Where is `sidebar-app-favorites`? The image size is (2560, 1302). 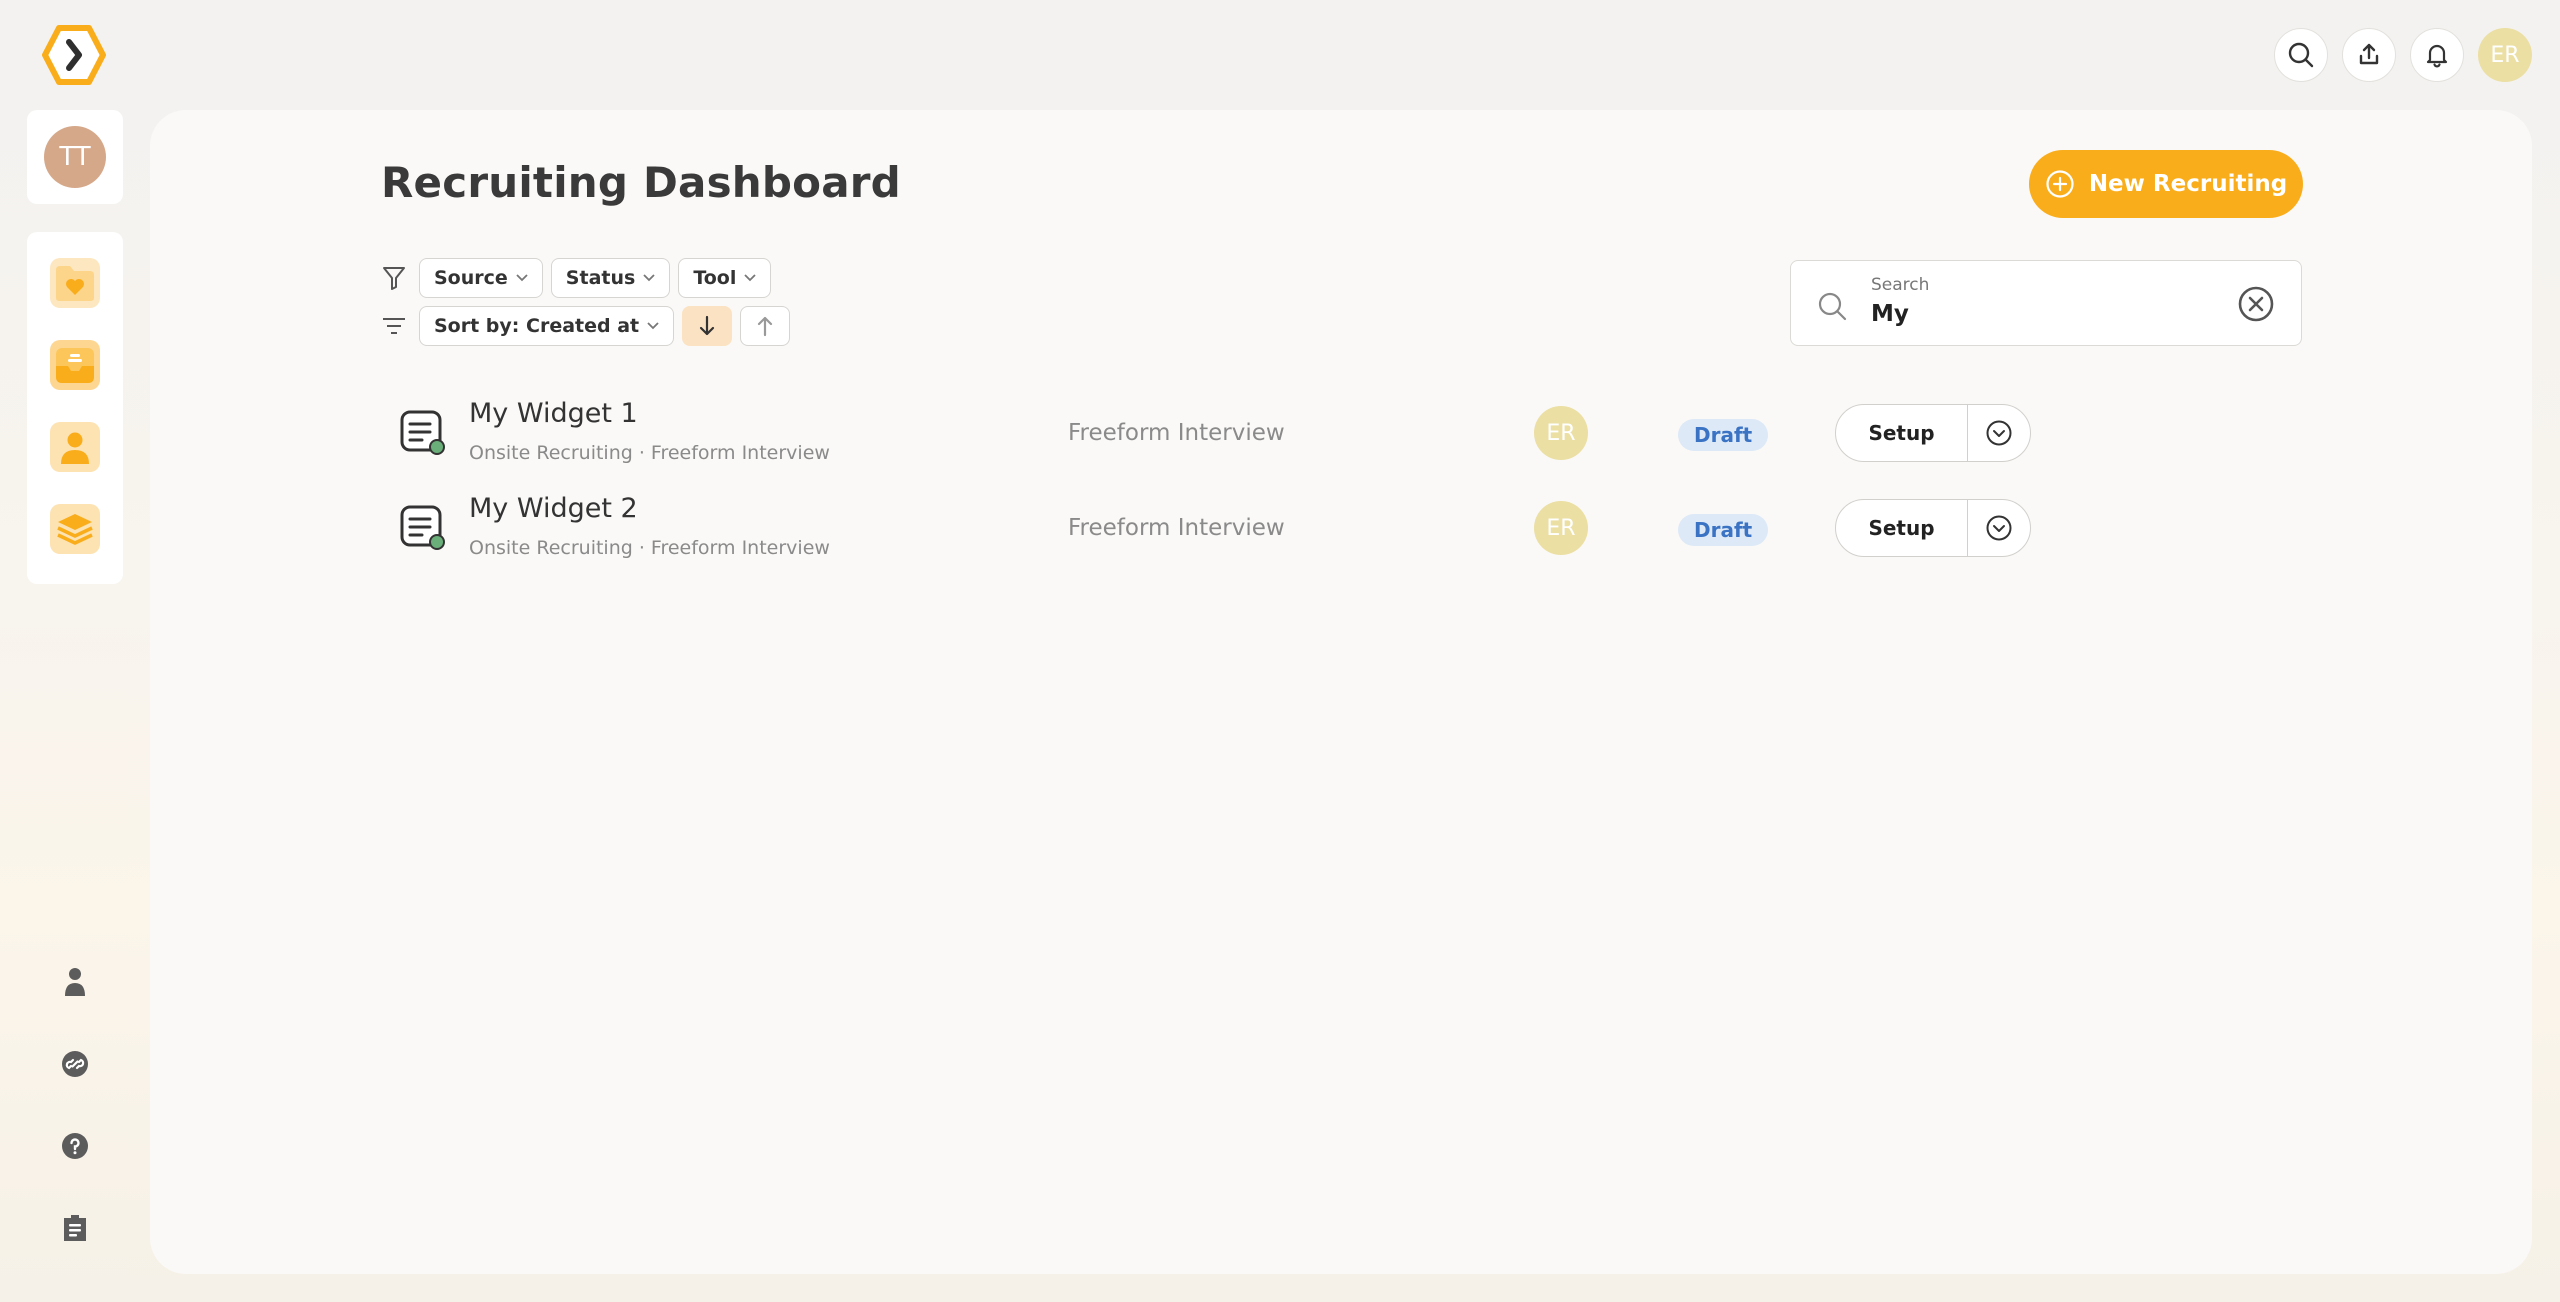
sidebar-app-favorites is located at coordinates (75, 283).